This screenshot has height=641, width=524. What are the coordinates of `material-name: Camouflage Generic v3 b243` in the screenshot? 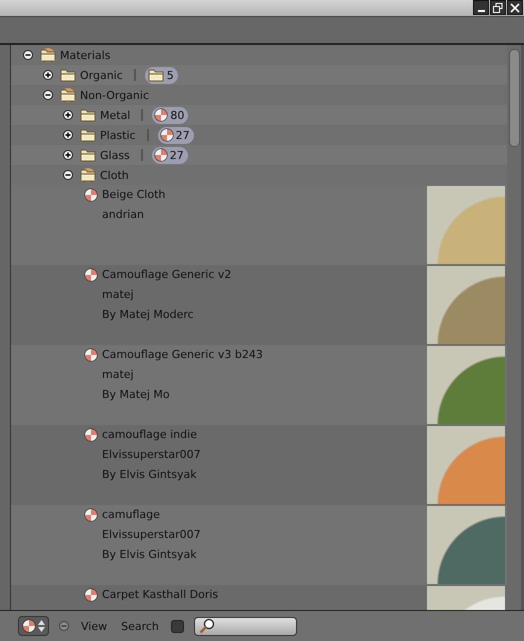 It's located at (182, 358).